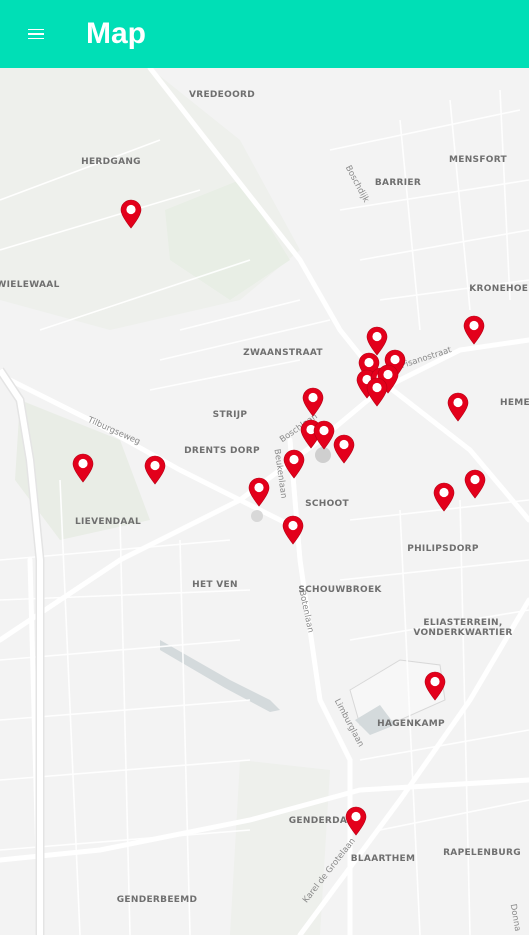  Describe the element at coordinates (514, 403) in the screenshot. I see `district-label: HEME` at that location.